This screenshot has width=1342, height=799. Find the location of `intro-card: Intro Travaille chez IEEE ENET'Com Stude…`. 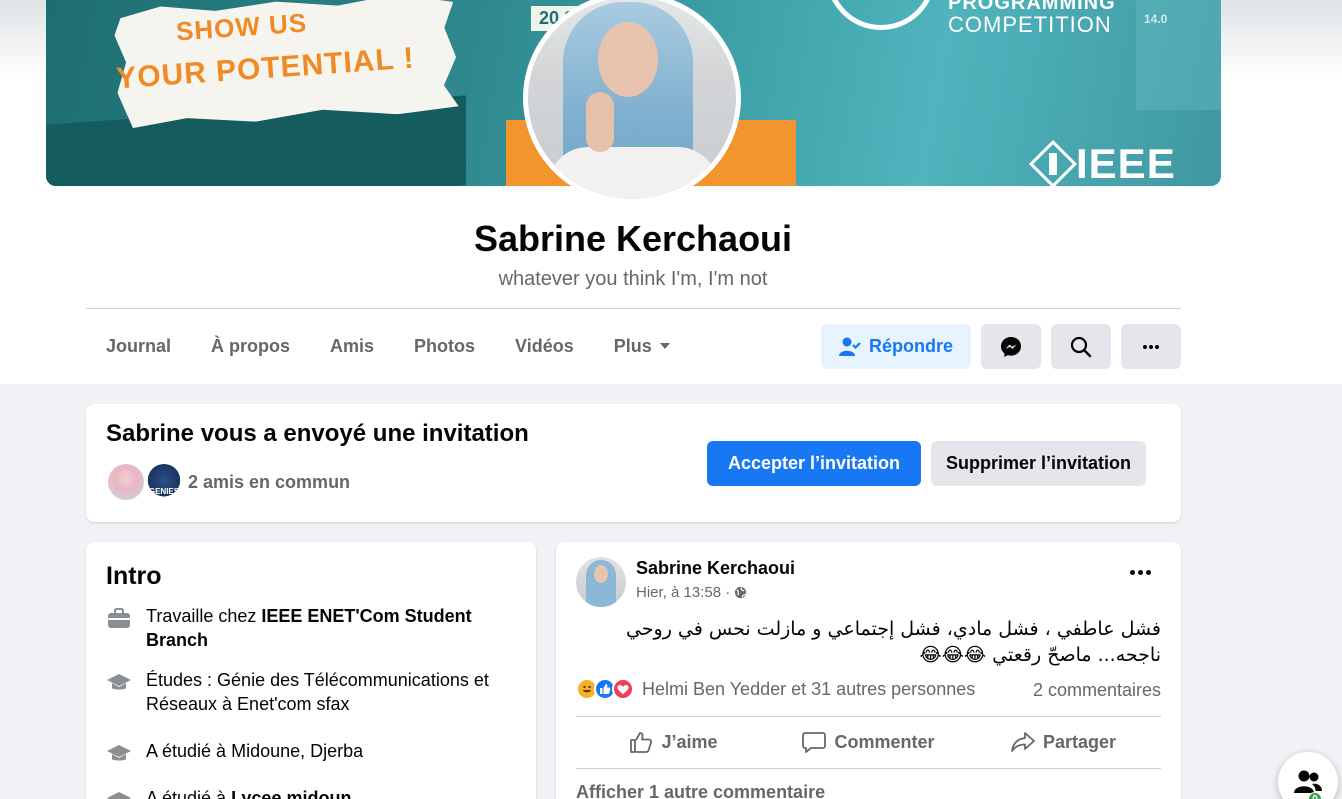

intro-card: Intro Travaille chez IEEE ENET'Com Stude… is located at coordinates (311, 670).